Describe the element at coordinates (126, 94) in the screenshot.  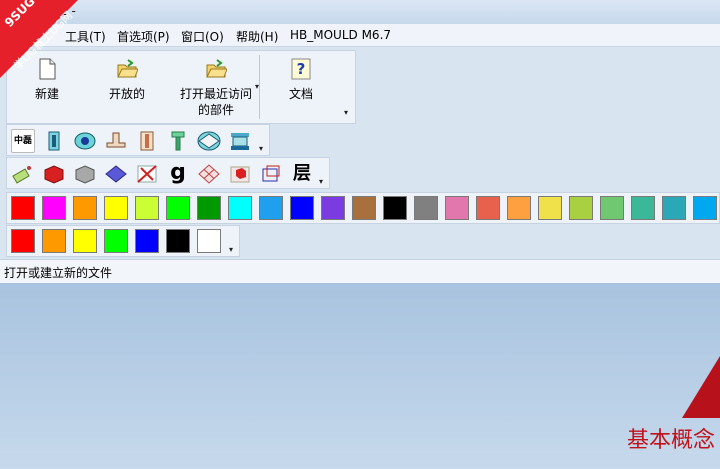
I see `open-label: 开放的` at that location.